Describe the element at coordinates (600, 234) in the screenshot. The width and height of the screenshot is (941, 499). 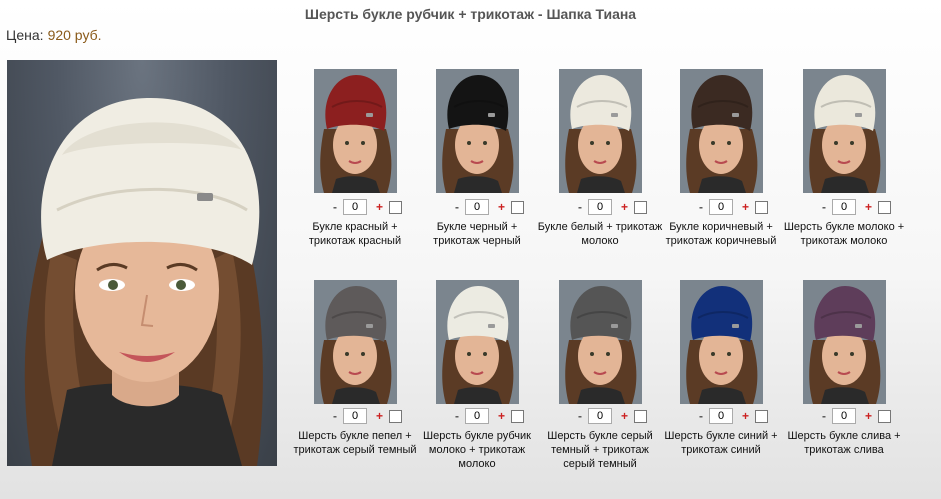
I see `product-label: Букле белый + трикотаж молоко` at that location.